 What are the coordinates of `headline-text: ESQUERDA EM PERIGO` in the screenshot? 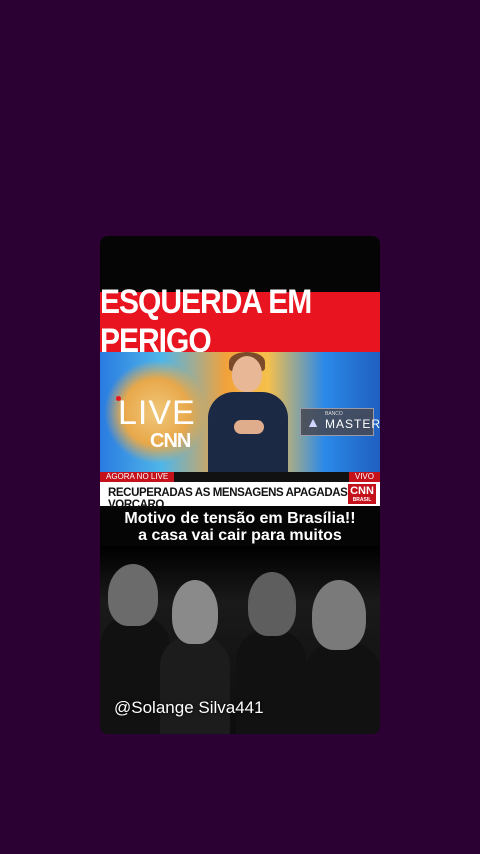 It's located at (206, 321).